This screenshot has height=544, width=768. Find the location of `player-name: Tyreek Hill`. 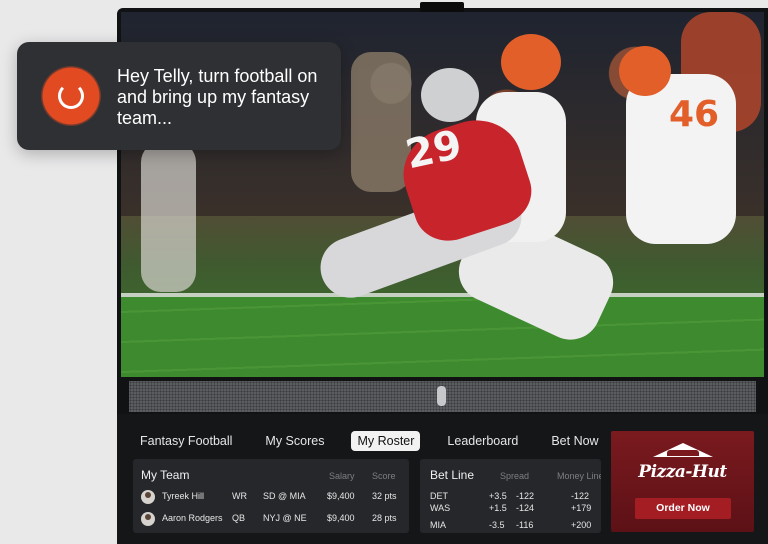

player-name: Tyreek Hill is located at coordinates (183, 496).